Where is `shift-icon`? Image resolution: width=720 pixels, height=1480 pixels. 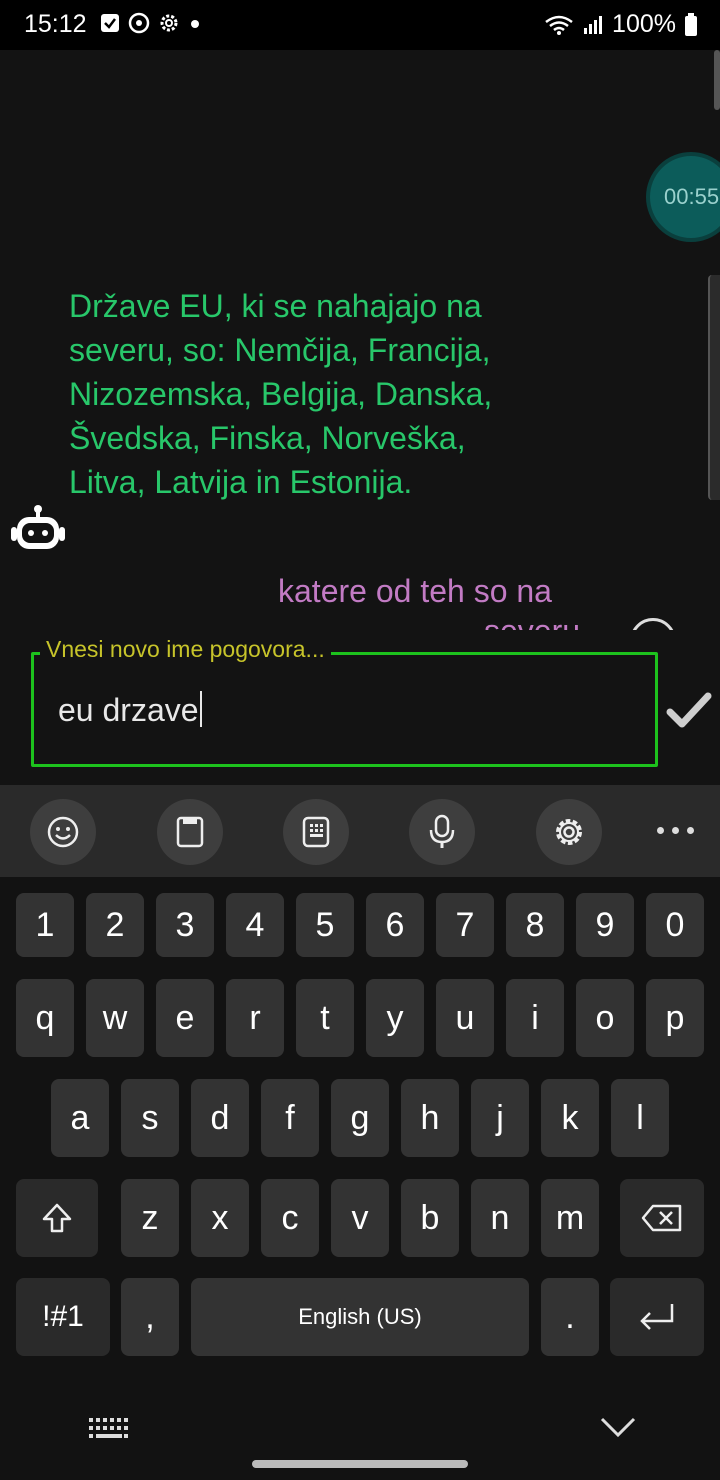
shift-icon is located at coordinates (57, 1218).